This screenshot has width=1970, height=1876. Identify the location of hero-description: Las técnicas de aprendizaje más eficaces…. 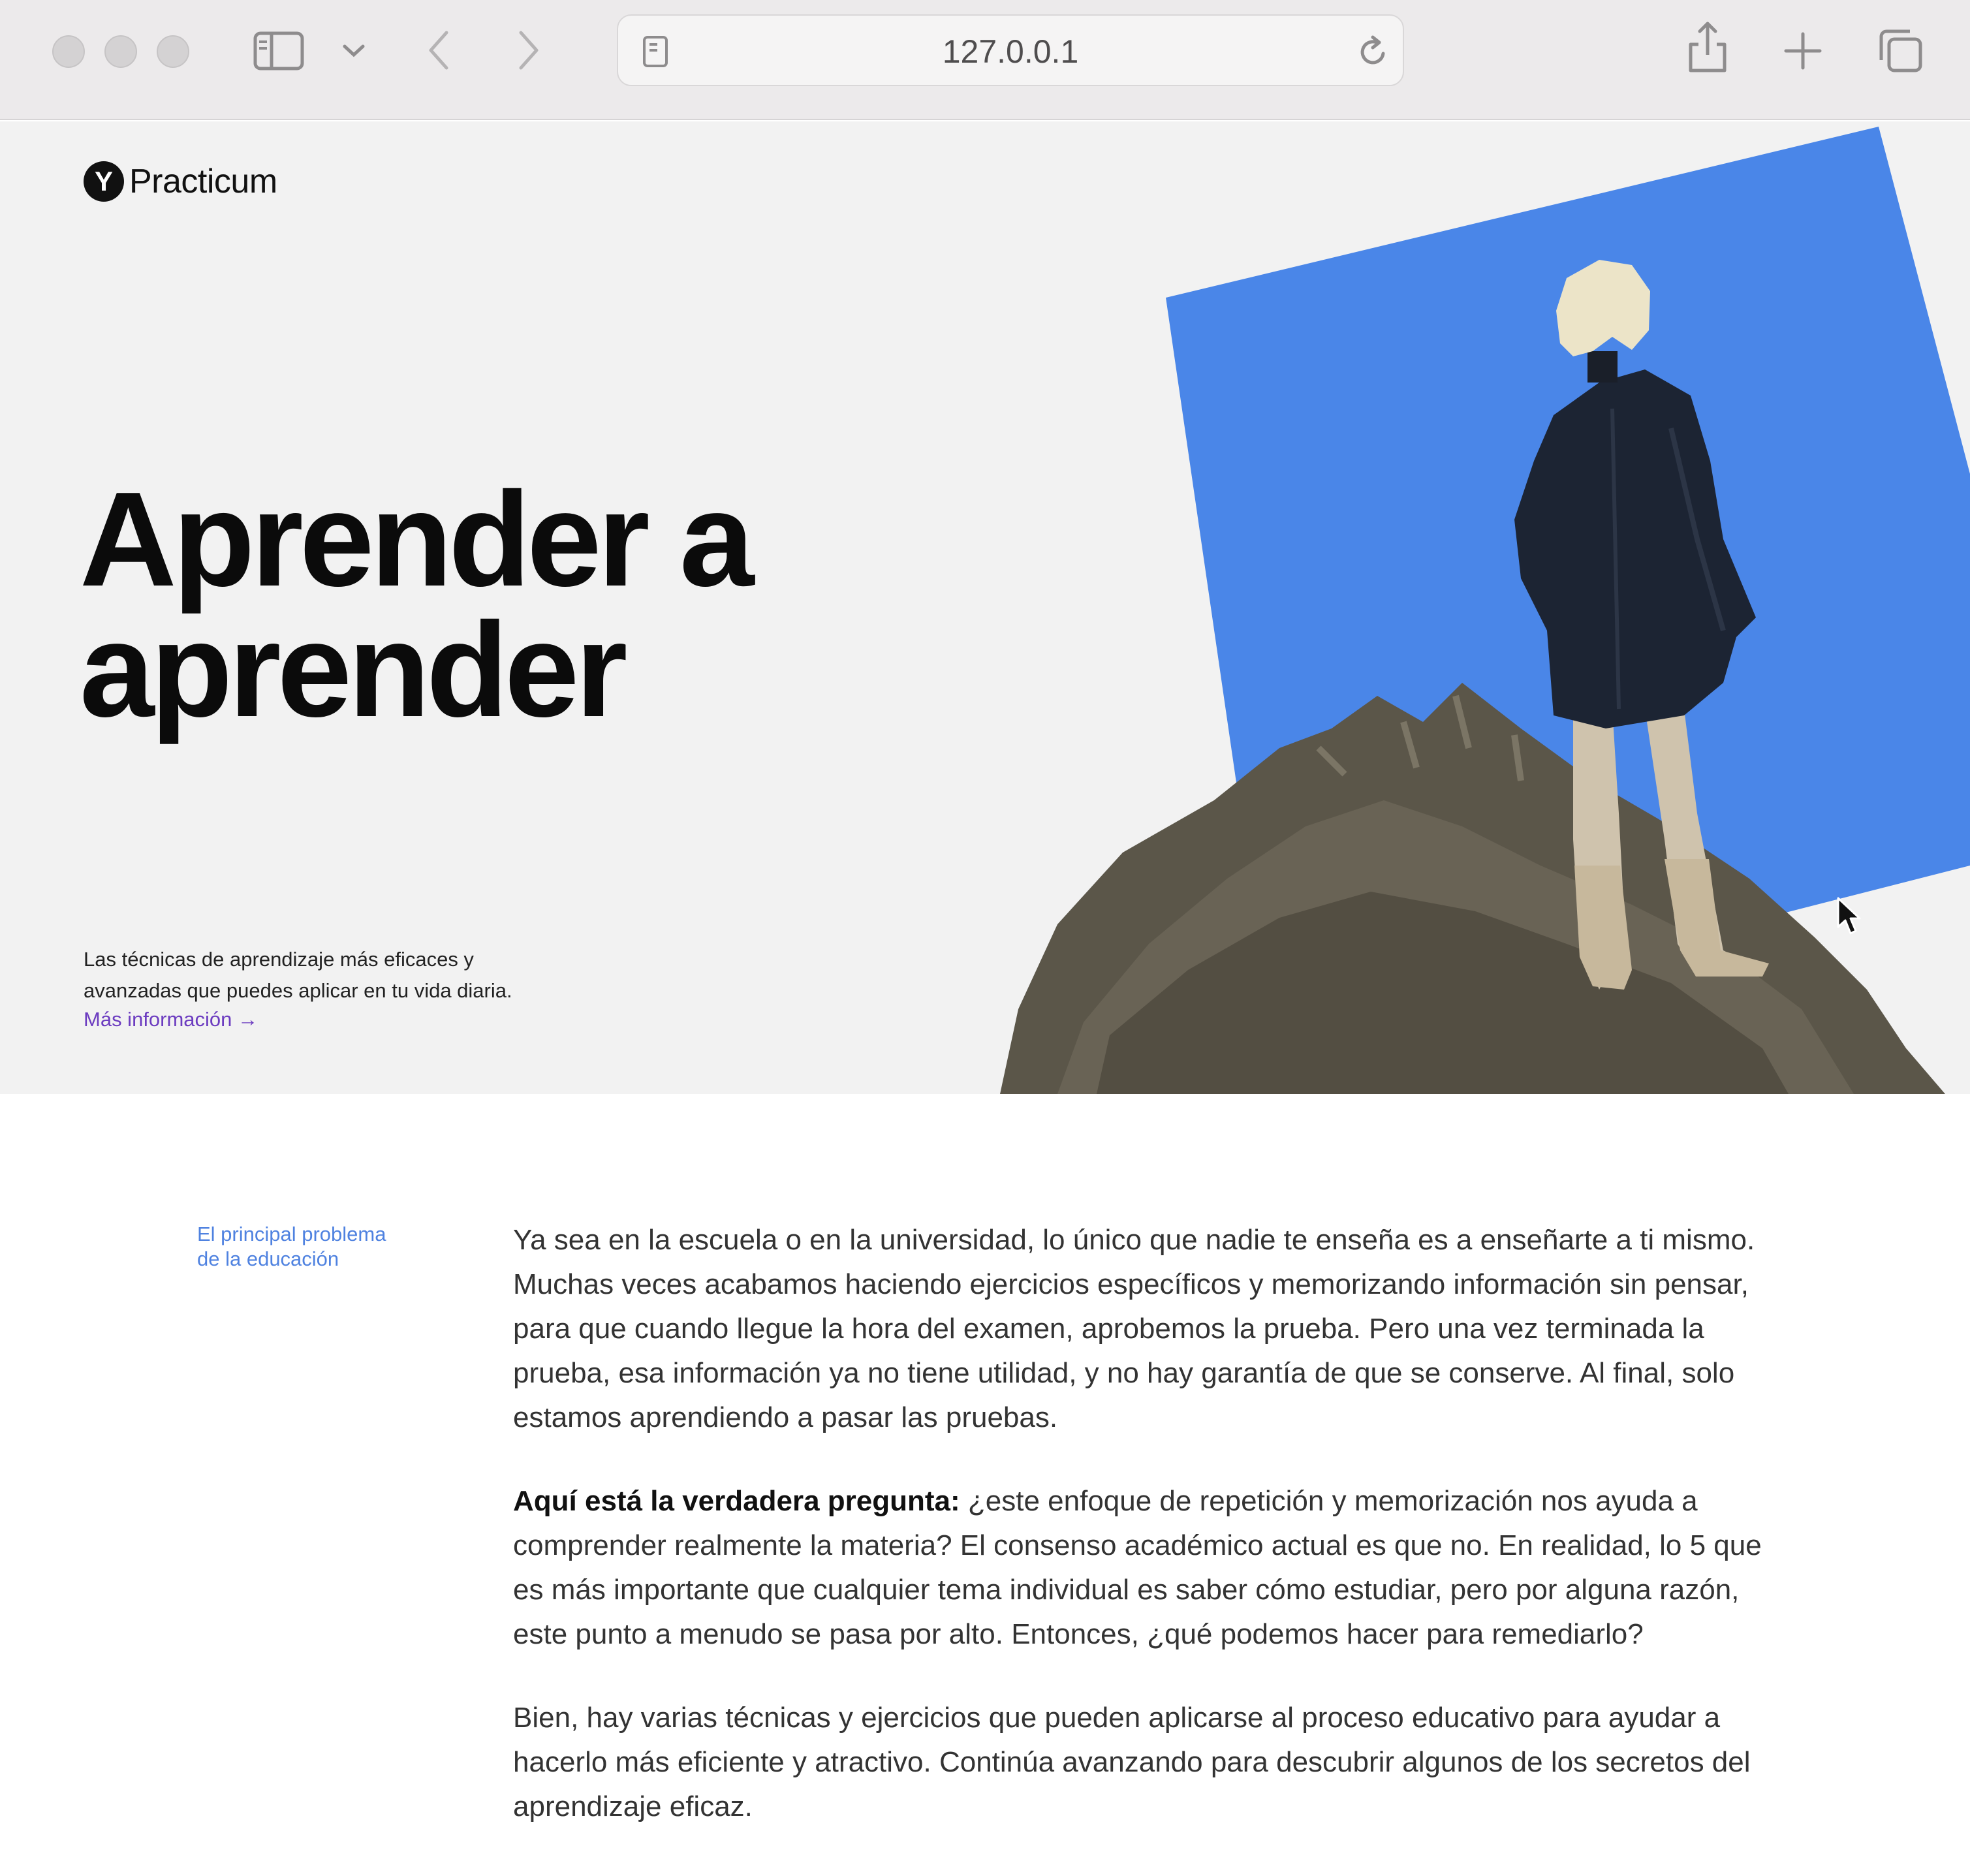
(351, 975).